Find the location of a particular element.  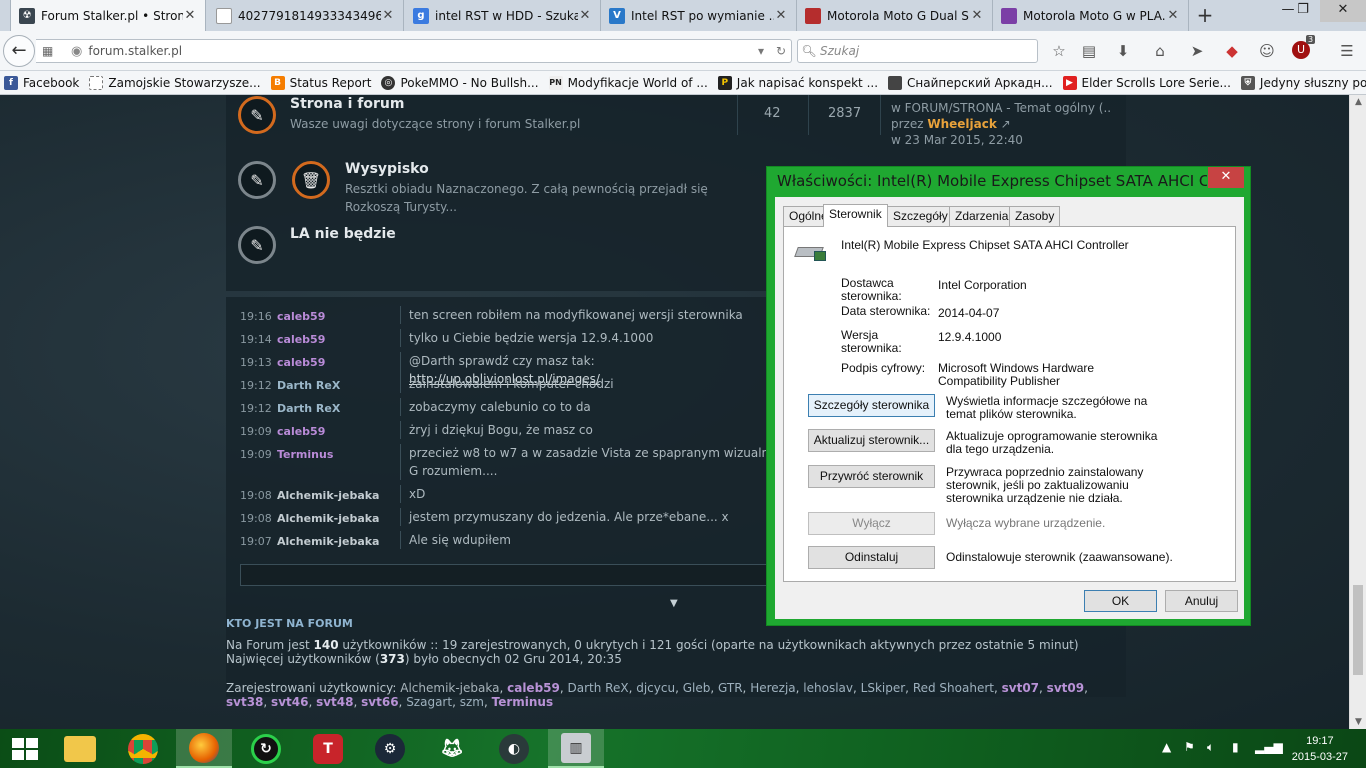

online-user-link: Darth ReX is located at coordinates (598, 688).